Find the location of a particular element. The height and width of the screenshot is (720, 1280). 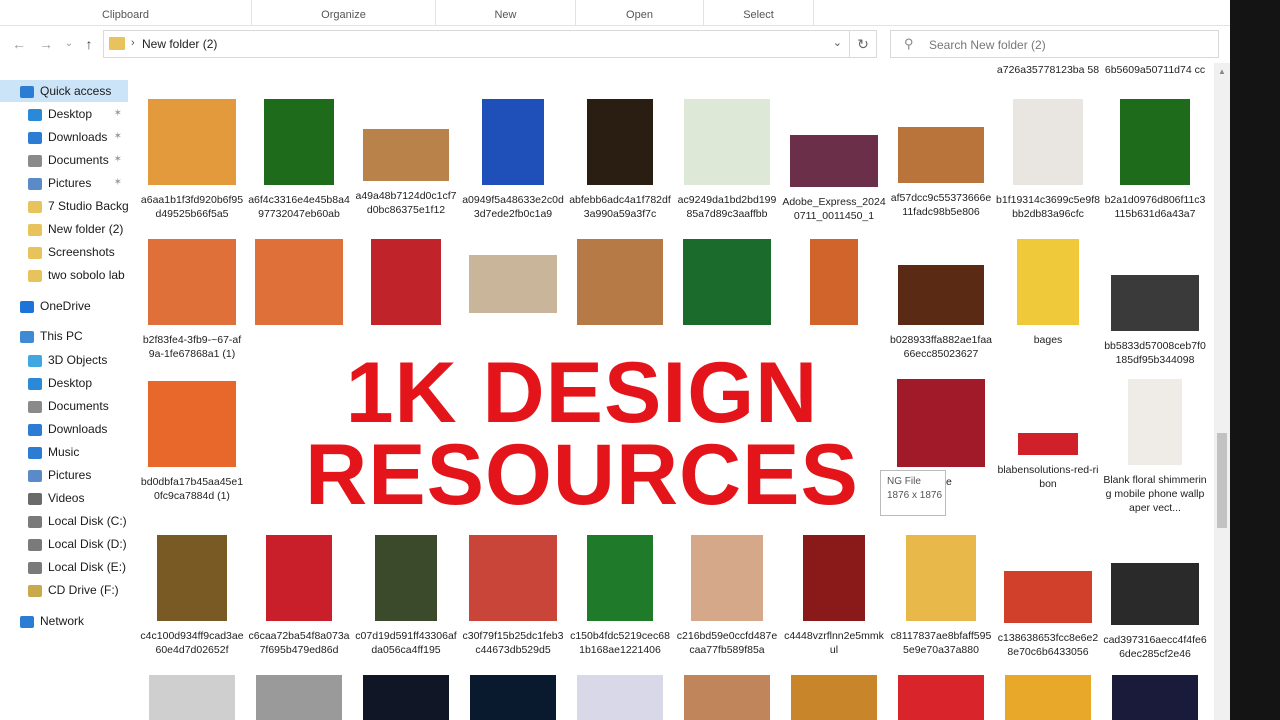

nav-item-onedrive: OneDrive is located at coordinates (64, 306).